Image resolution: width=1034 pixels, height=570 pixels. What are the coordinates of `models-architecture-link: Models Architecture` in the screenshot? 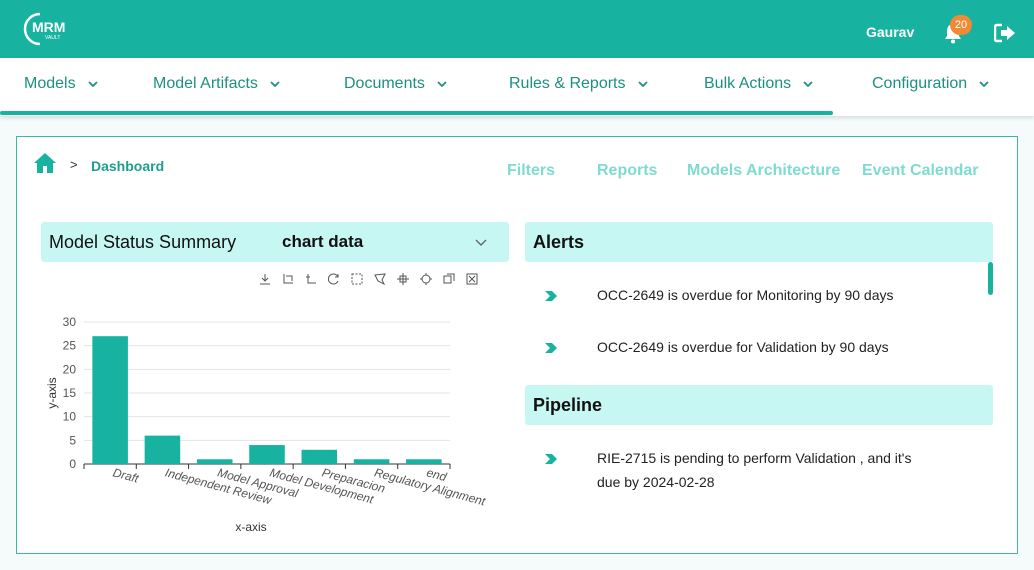 It's located at (763, 171).